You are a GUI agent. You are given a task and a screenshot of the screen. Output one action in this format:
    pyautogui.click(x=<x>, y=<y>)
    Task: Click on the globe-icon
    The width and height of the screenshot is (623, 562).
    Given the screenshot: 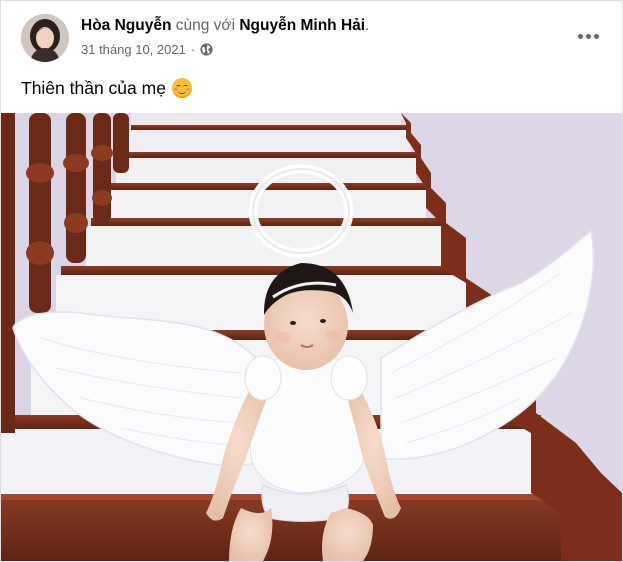 What is the action you would take?
    pyautogui.click(x=206, y=49)
    